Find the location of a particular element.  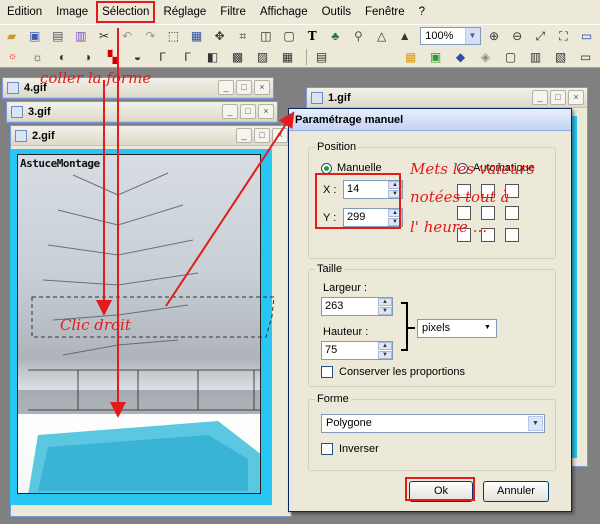

keep-proportions-label: Conserver les proportions is located at coordinates (402, 372).